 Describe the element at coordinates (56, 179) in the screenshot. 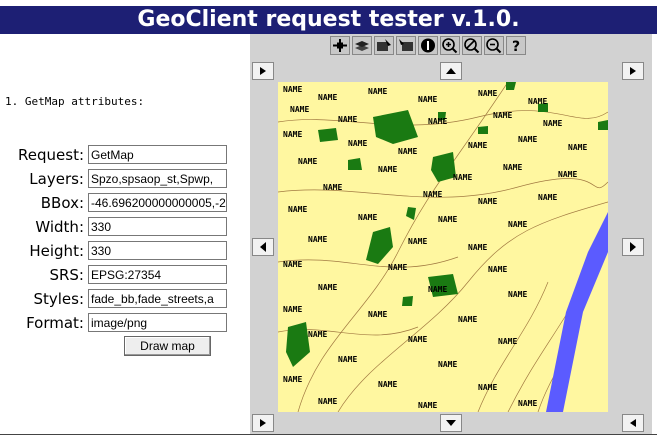

I see `layers-label: Layers:` at that location.